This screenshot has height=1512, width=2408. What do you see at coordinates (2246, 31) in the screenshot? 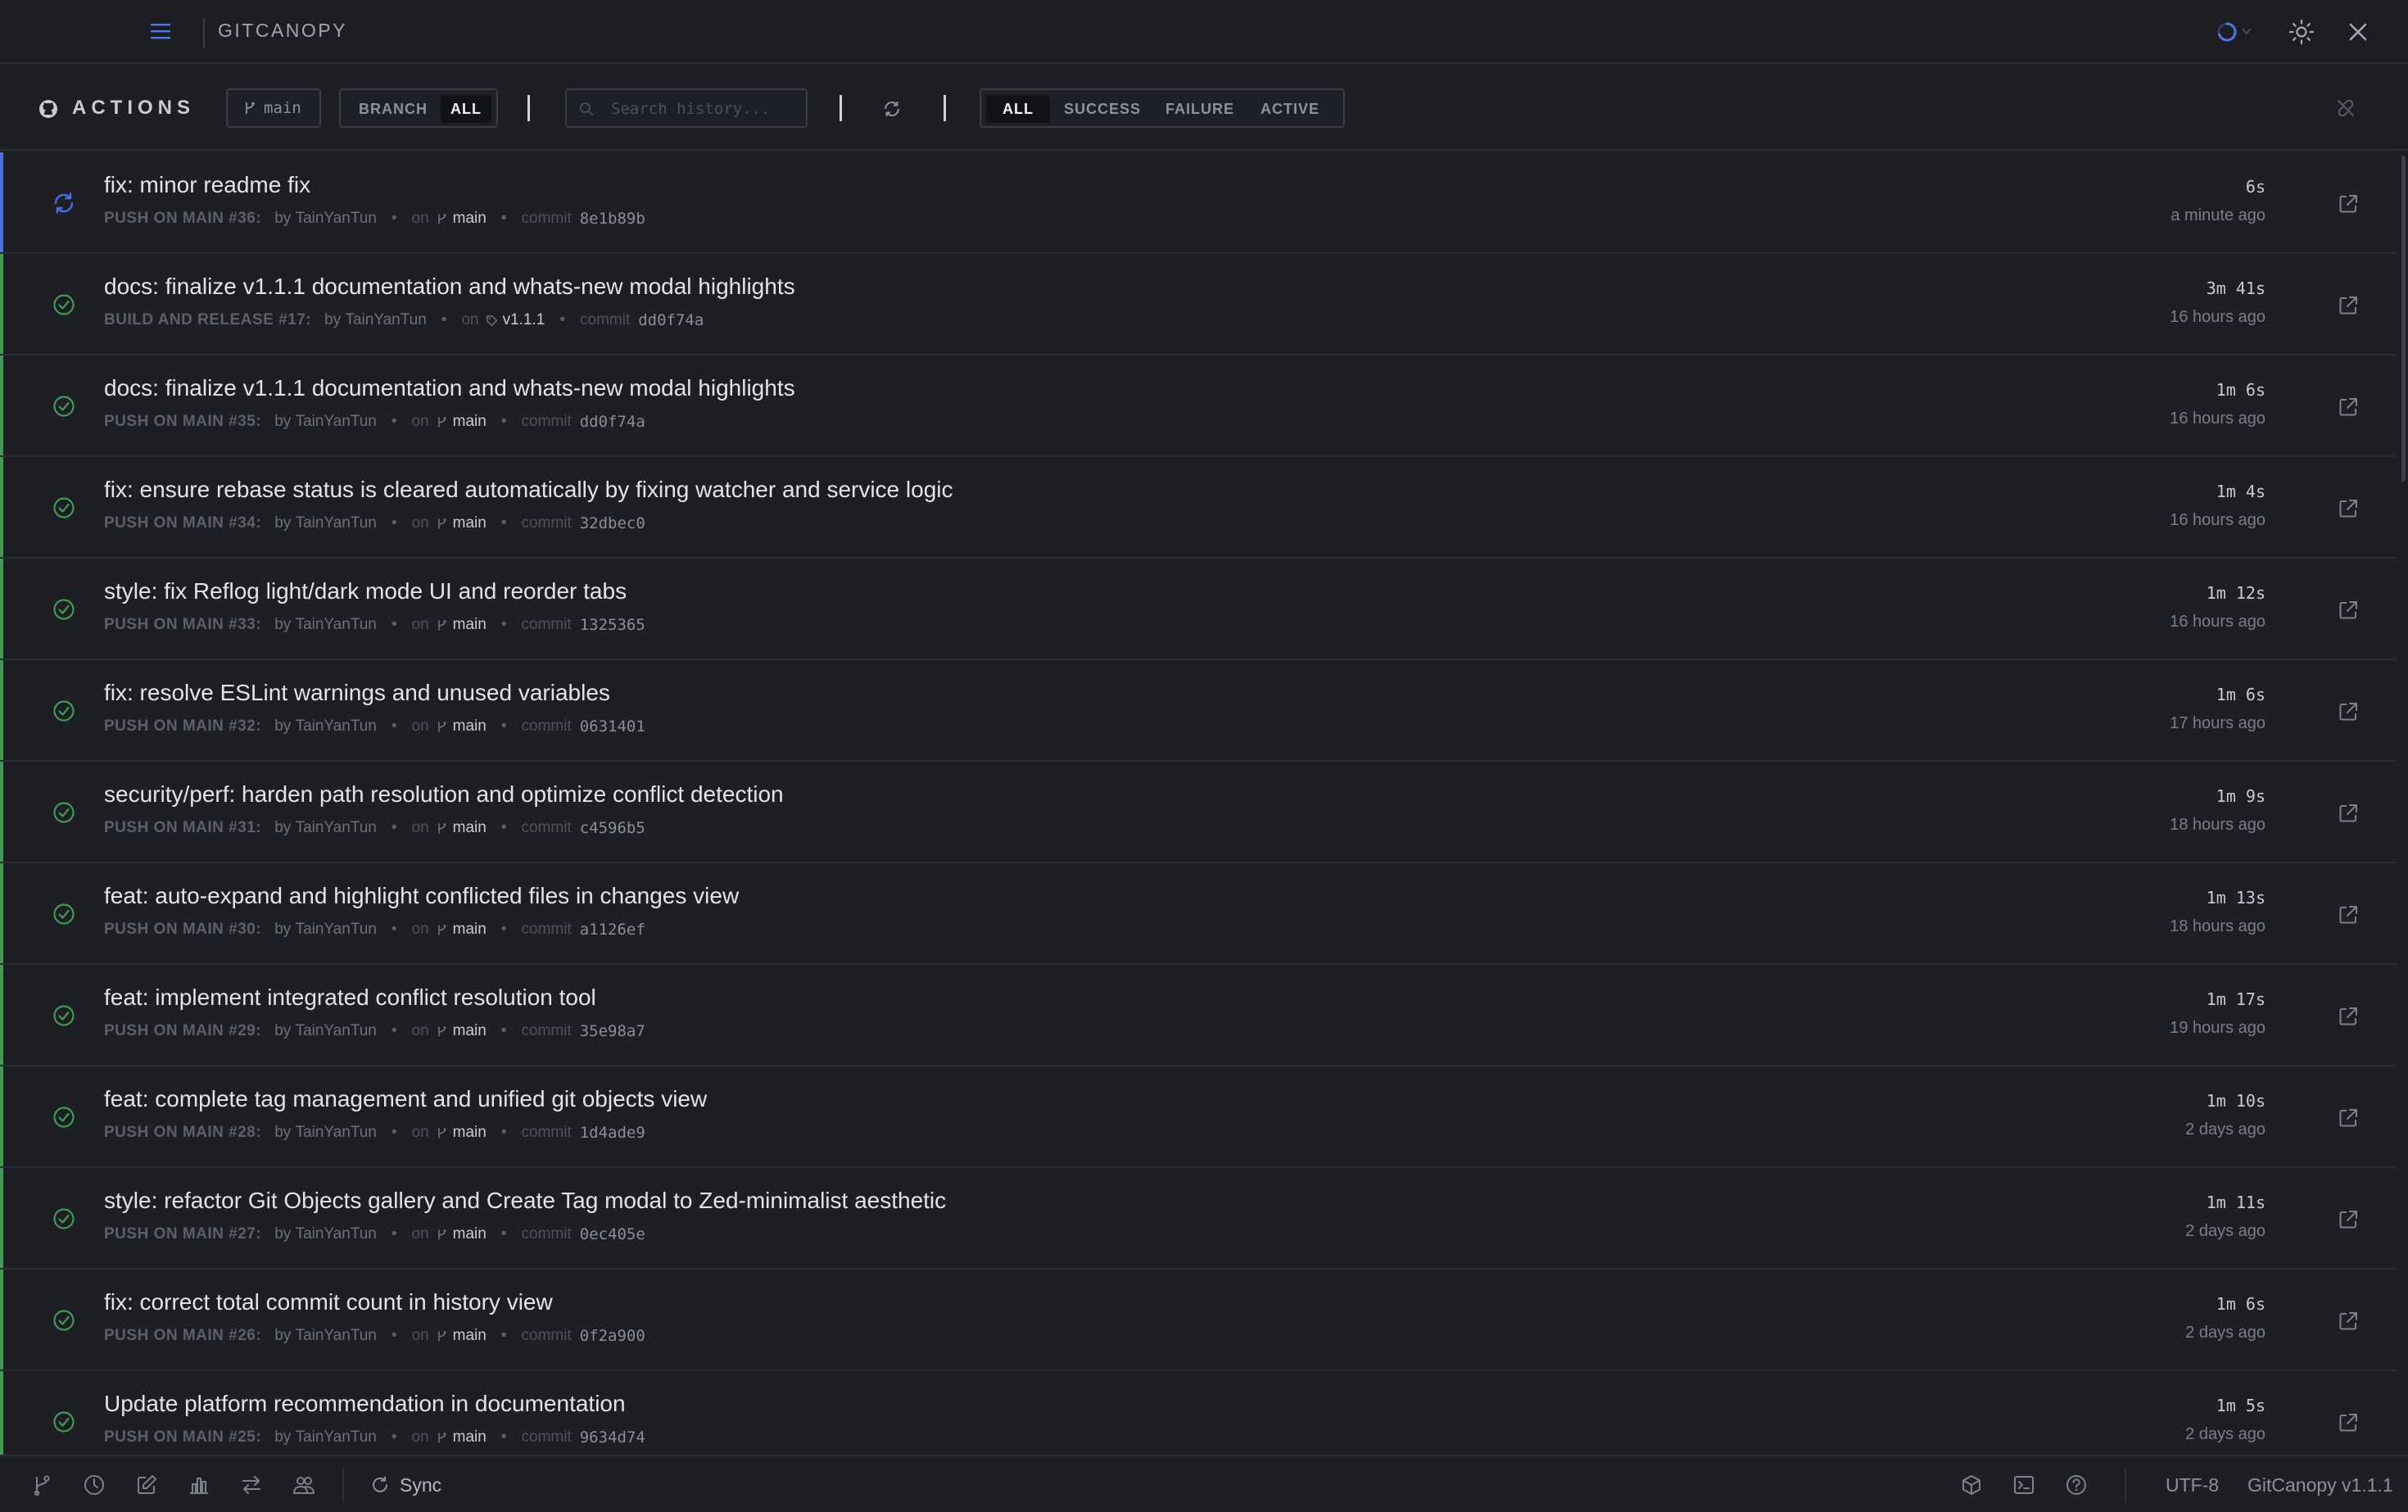
I see `chevron-down-icon` at bounding box center [2246, 31].